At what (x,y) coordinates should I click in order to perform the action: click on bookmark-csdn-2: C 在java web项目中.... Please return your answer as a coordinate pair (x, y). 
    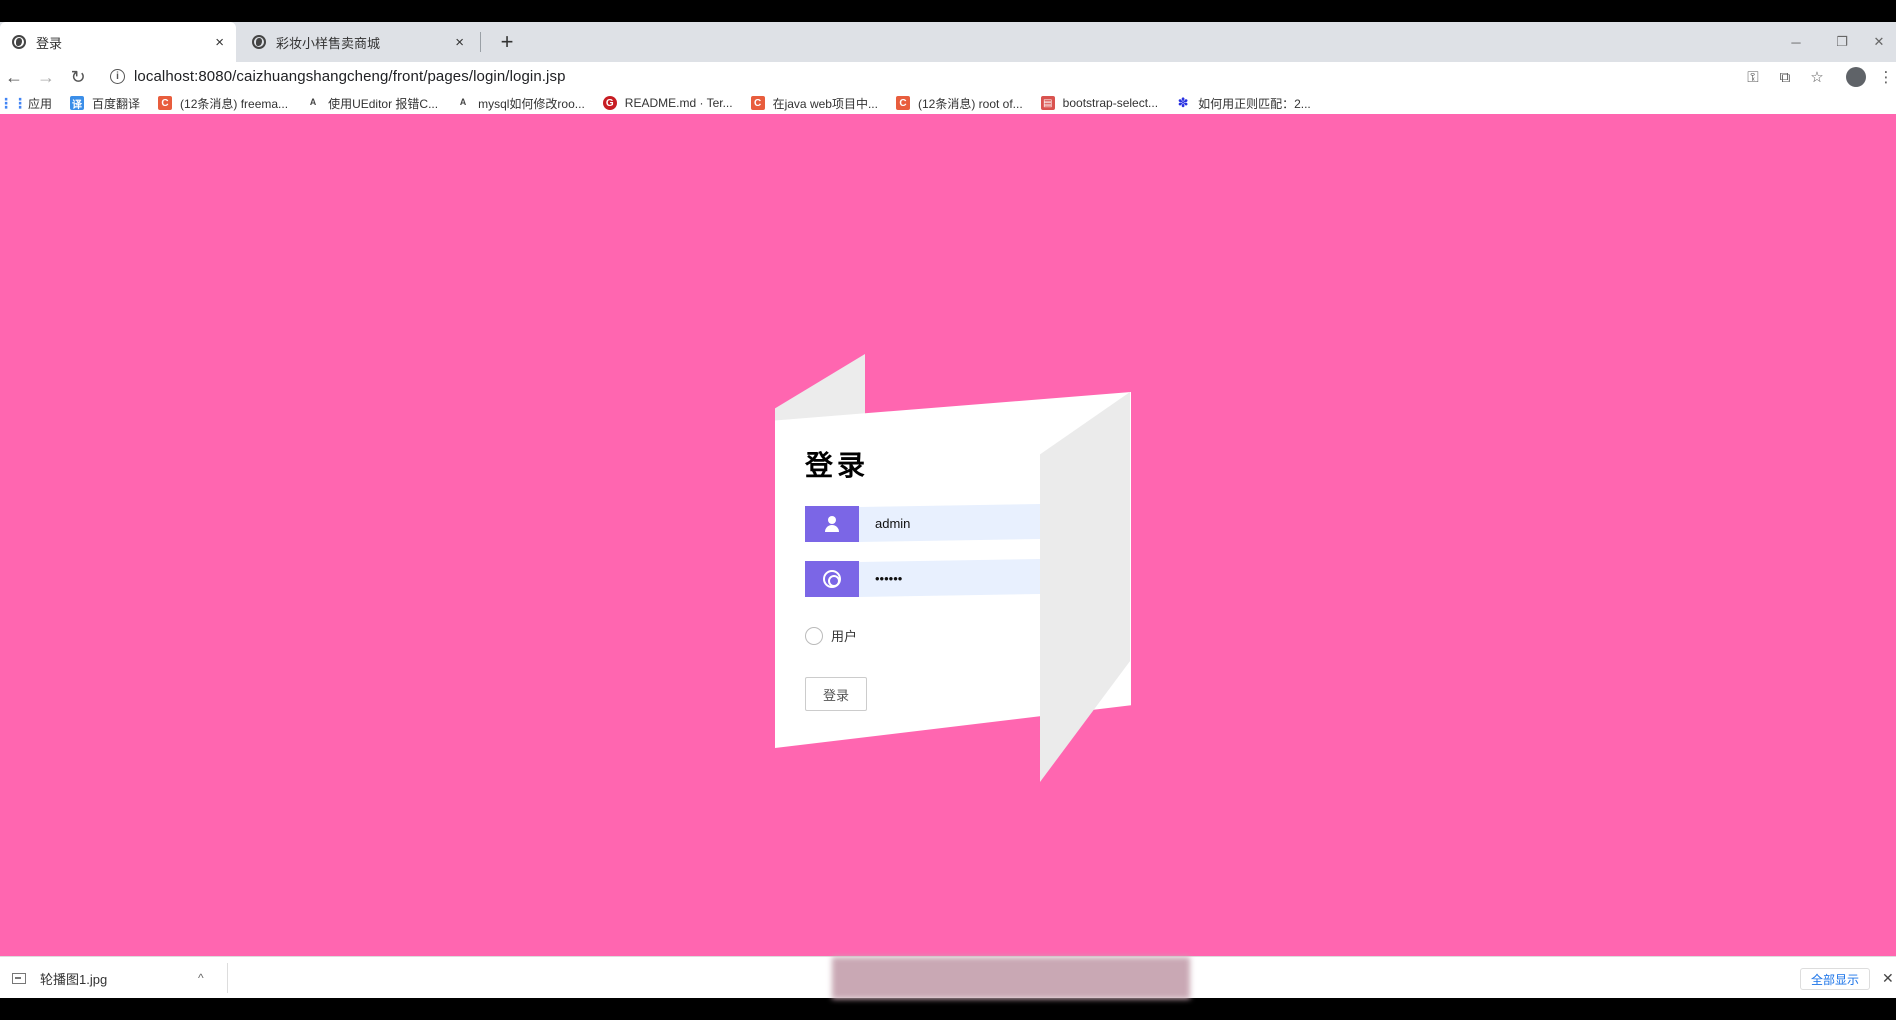
    Looking at the image, I should click on (814, 103).